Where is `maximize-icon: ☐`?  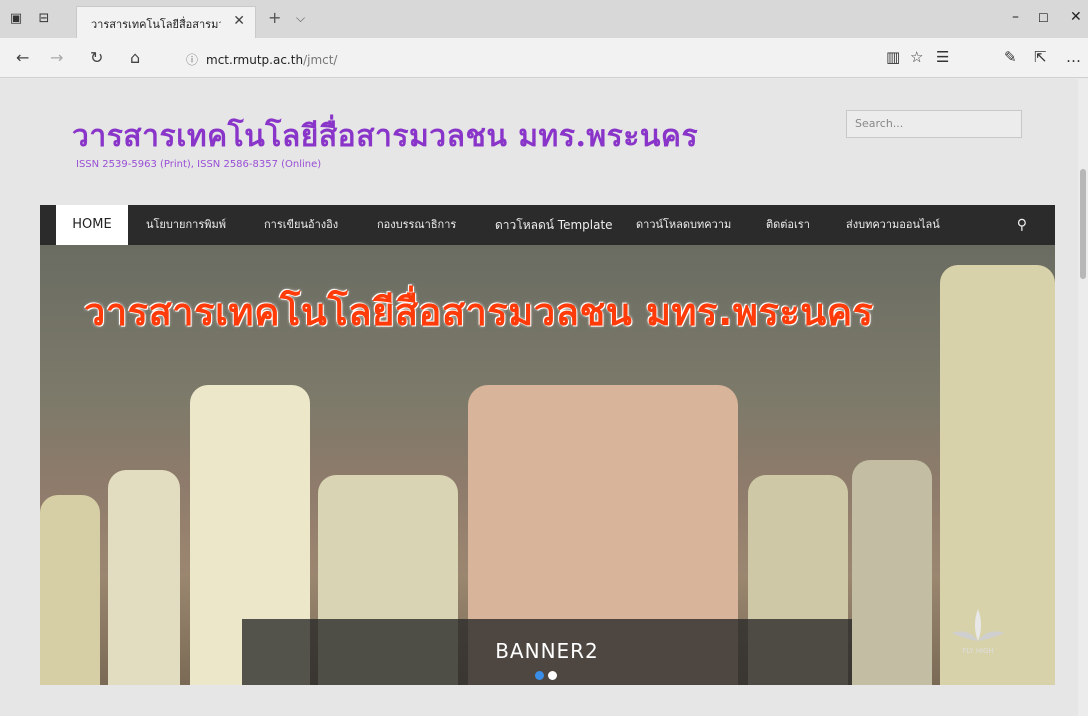
maximize-icon: ☐ is located at coordinates (1043, 18).